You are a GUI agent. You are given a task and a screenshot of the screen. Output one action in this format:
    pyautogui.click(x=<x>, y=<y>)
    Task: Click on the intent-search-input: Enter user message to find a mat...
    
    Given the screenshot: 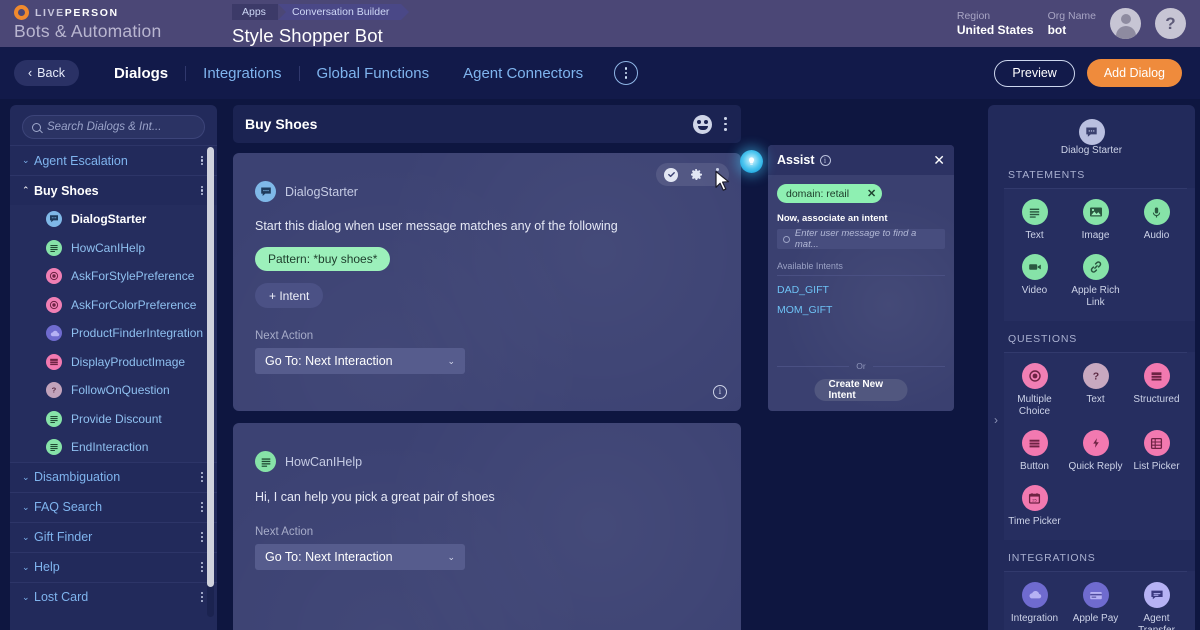 What is the action you would take?
    pyautogui.click(x=861, y=239)
    